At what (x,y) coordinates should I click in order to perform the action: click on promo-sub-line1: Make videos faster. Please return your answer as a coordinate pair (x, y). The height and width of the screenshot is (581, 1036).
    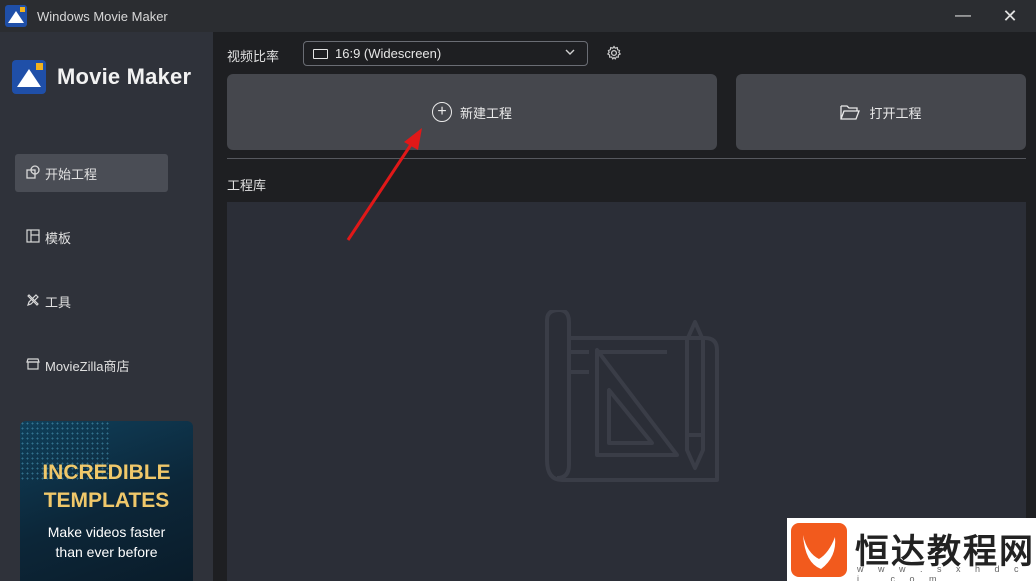
    Looking at the image, I should click on (106, 532).